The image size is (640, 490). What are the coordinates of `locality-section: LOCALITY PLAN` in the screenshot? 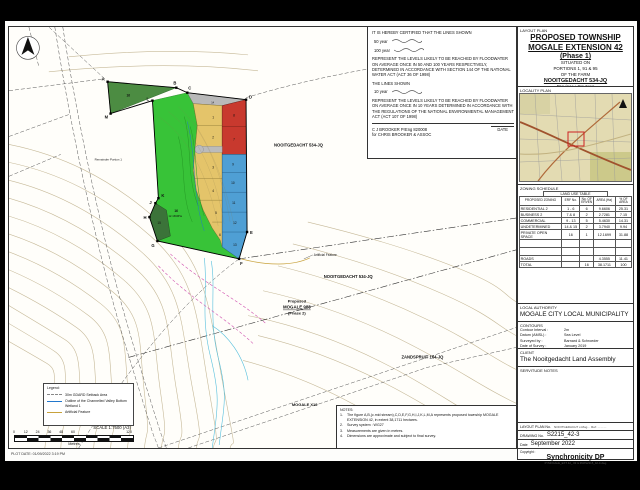 It's located at (575, 136).